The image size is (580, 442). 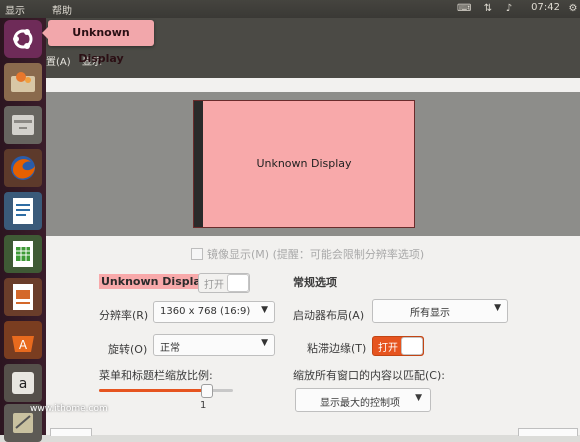 What do you see at coordinates (153, 390) in the screenshot?
I see `scale-slider-fill` at bounding box center [153, 390].